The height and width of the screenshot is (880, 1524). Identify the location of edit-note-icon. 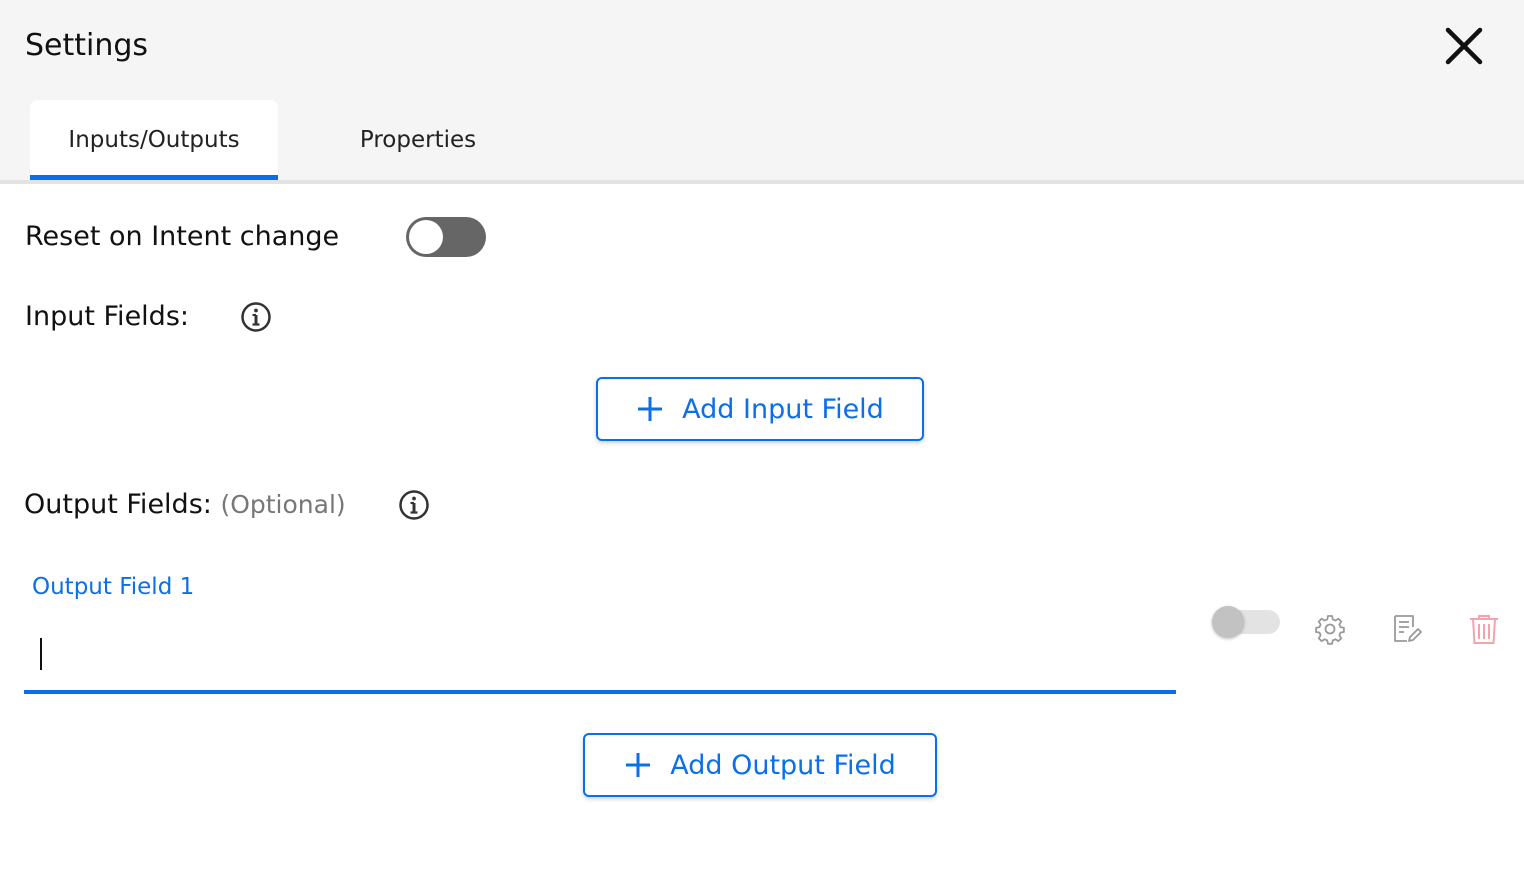
(1406, 629).